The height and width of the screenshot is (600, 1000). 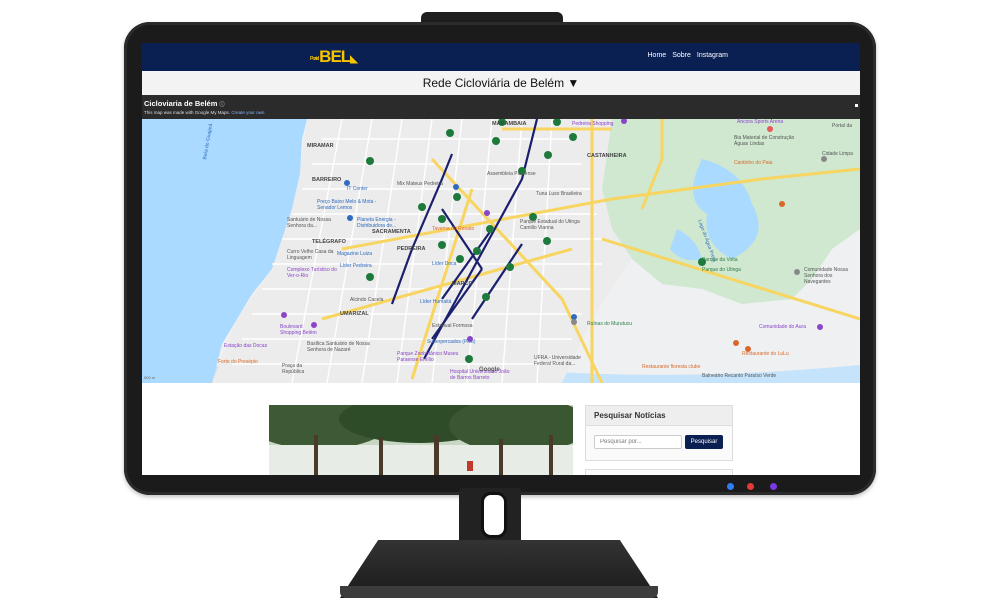 What do you see at coordinates (712, 55) in the screenshot?
I see `nav-instagram-link: Instagram` at bounding box center [712, 55].